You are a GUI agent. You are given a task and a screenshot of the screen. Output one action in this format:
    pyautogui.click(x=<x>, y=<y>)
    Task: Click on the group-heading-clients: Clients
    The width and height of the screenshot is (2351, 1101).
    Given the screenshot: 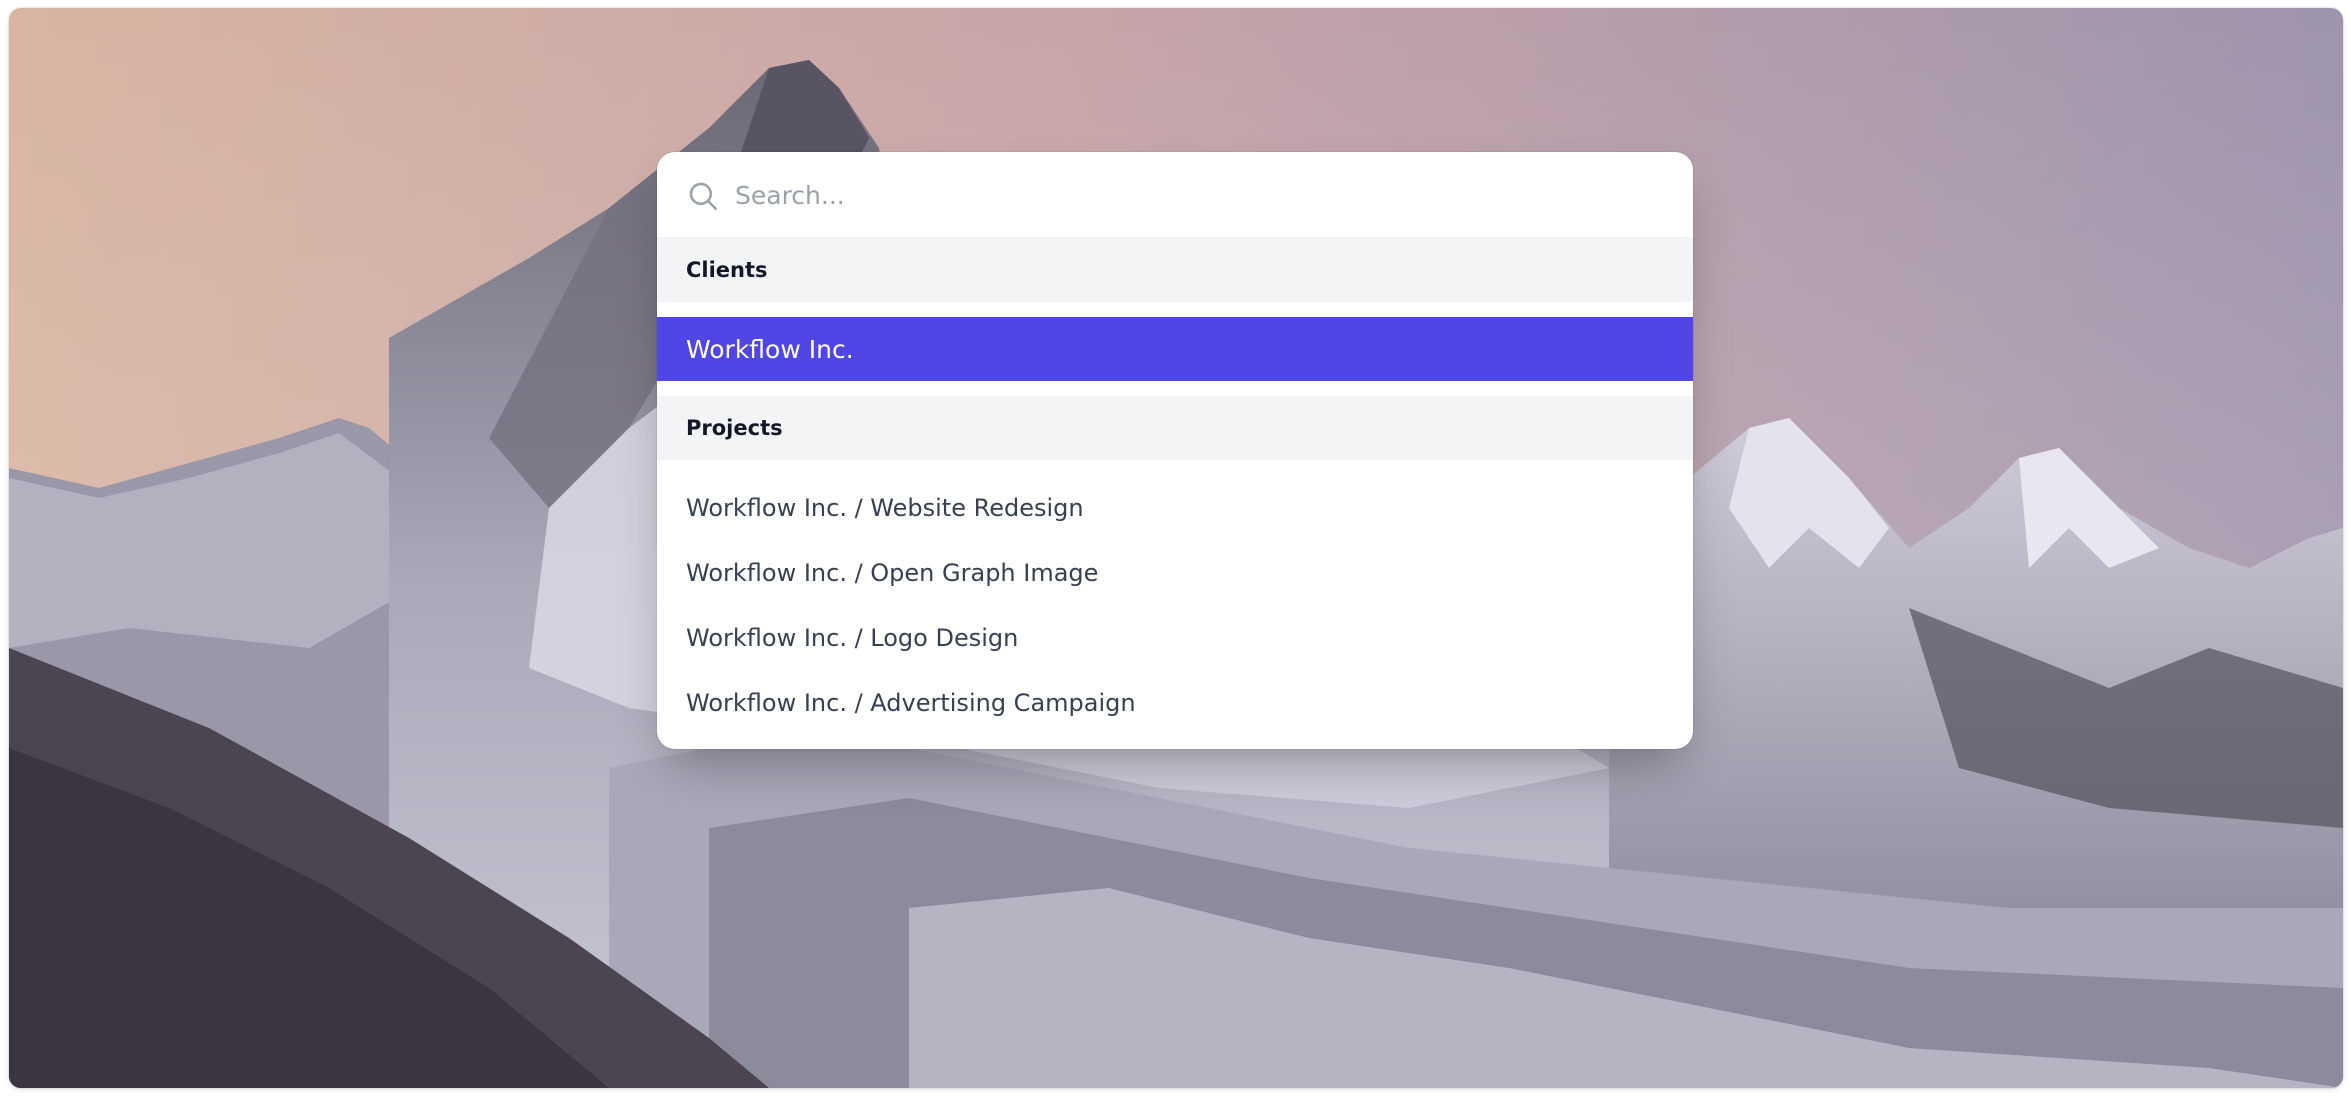 What is the action you would take?
    pyautogui.click(x=1175, y=270)
    